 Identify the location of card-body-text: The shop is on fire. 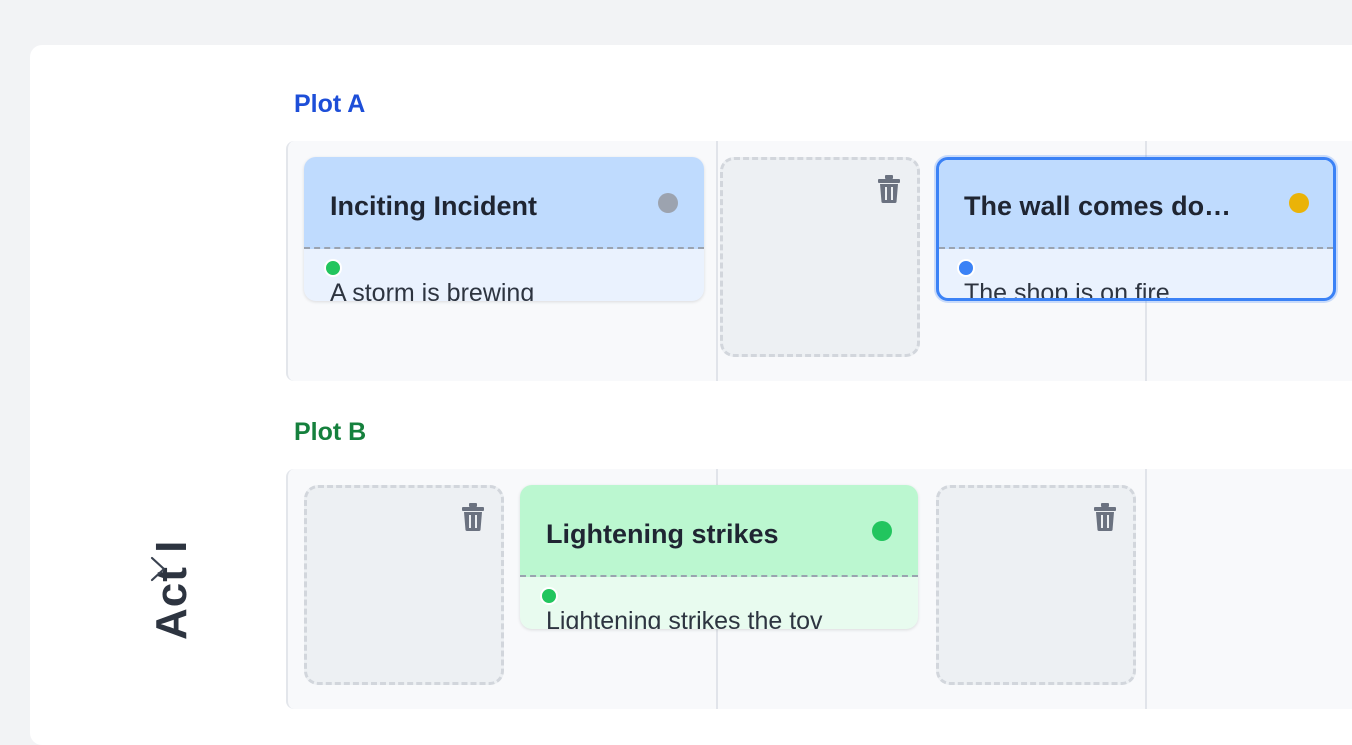
(1067, 290).